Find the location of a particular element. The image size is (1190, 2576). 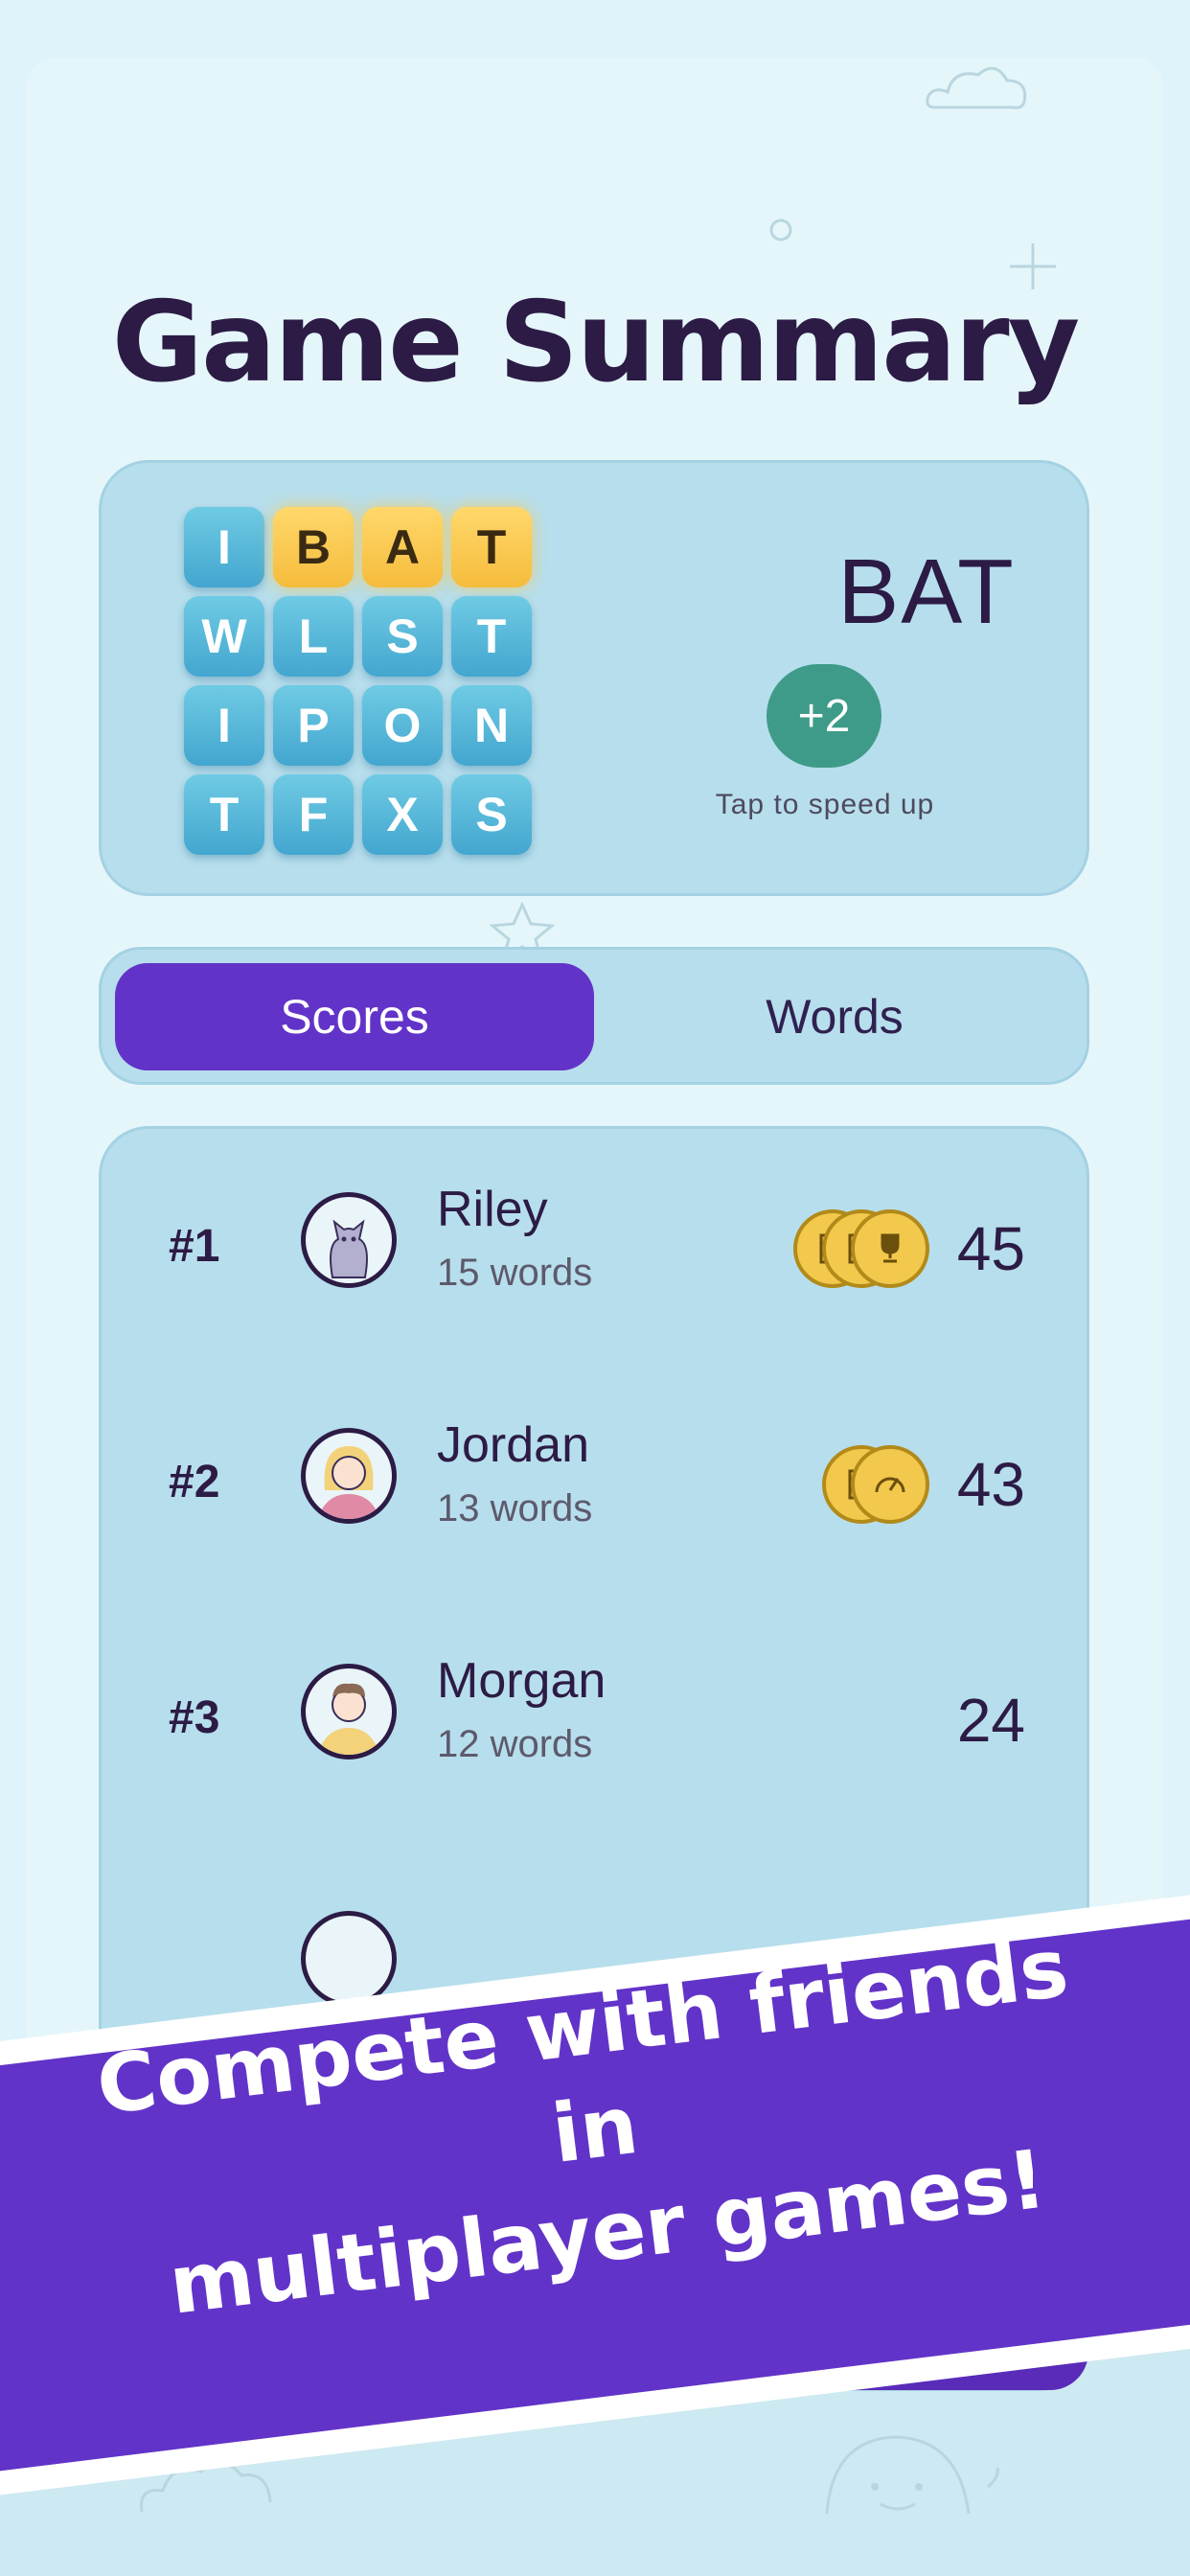

player-score: 45 is located at coordinates (990, 1249).